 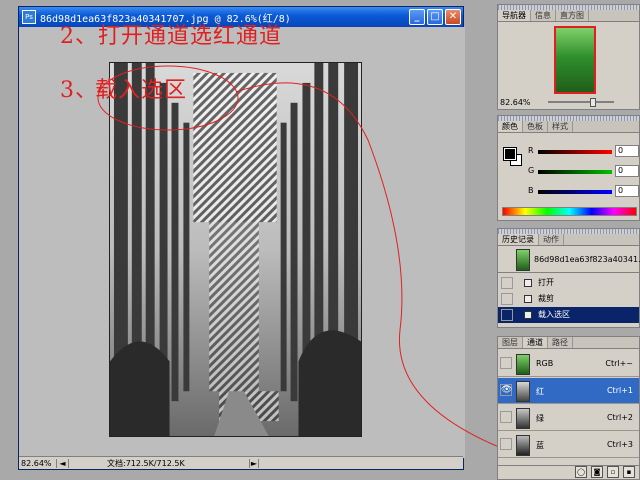 I want to click on navigator-zoom-slider, so click(x=581, y=102).